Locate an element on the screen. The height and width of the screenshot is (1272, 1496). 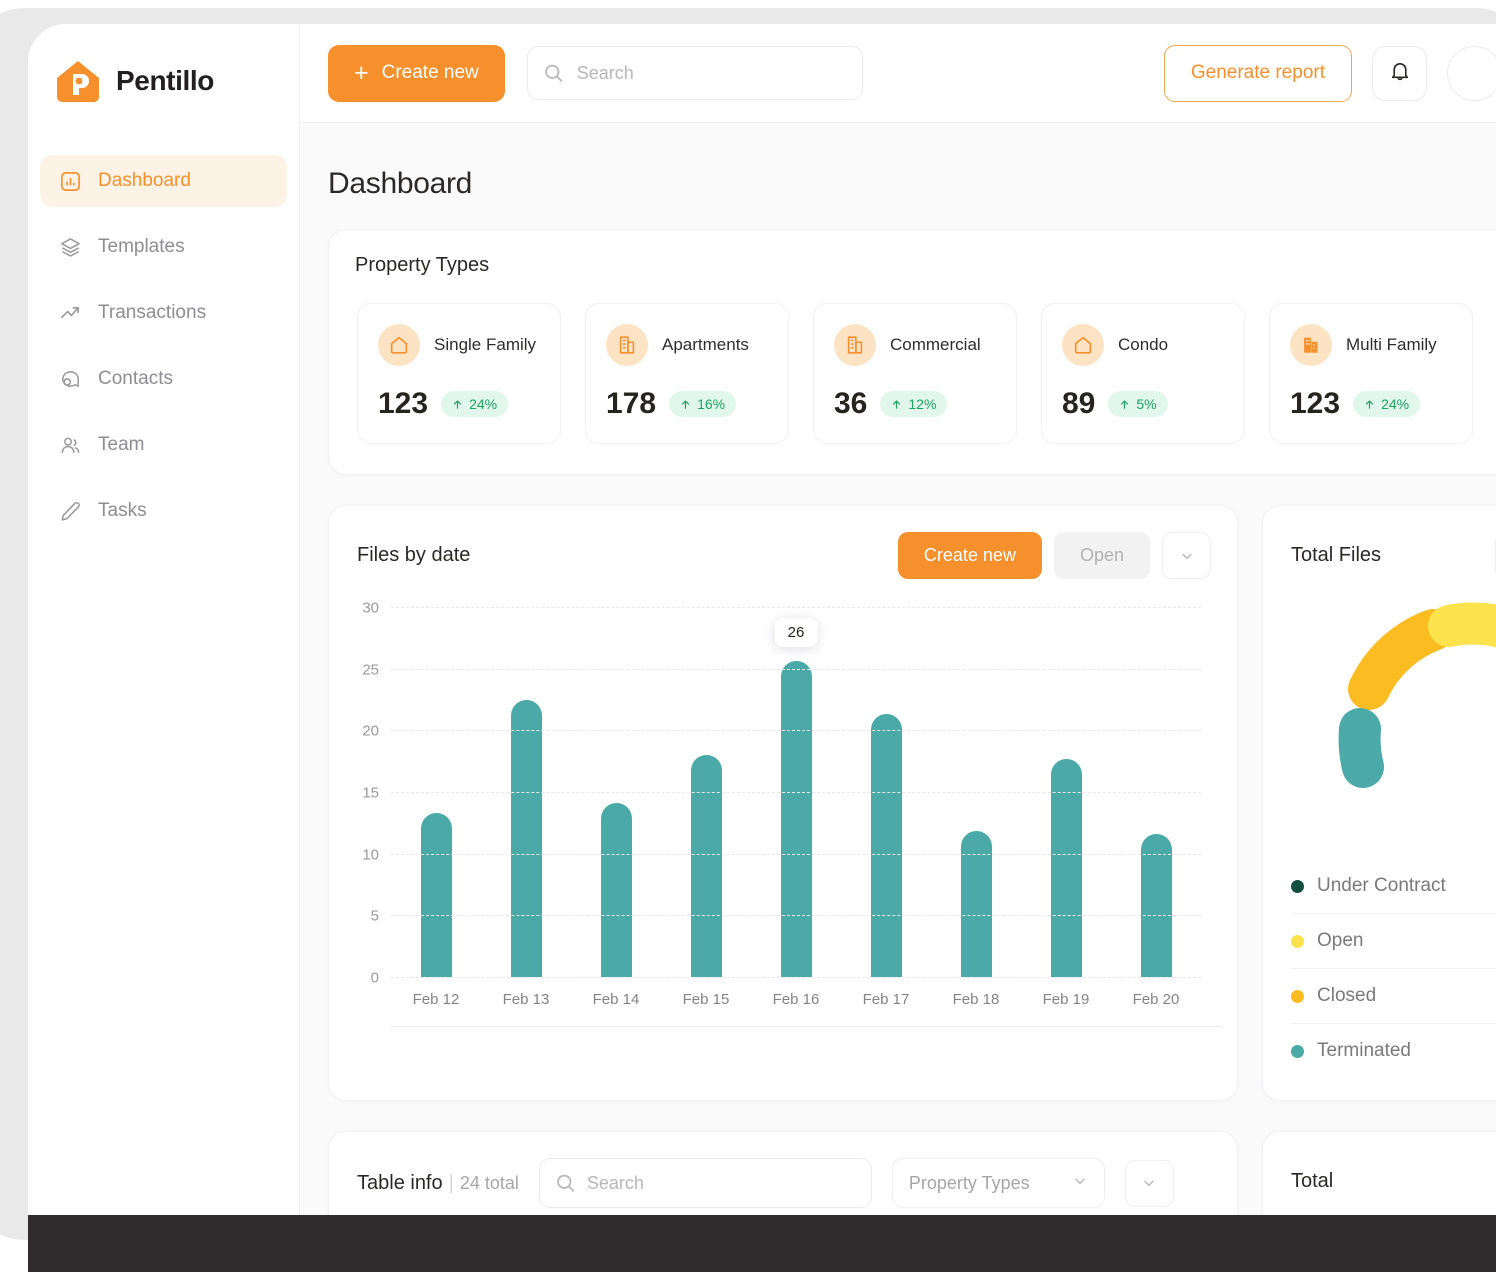
total-card: Total Total $500k is located at coordinates (1379, 1173).